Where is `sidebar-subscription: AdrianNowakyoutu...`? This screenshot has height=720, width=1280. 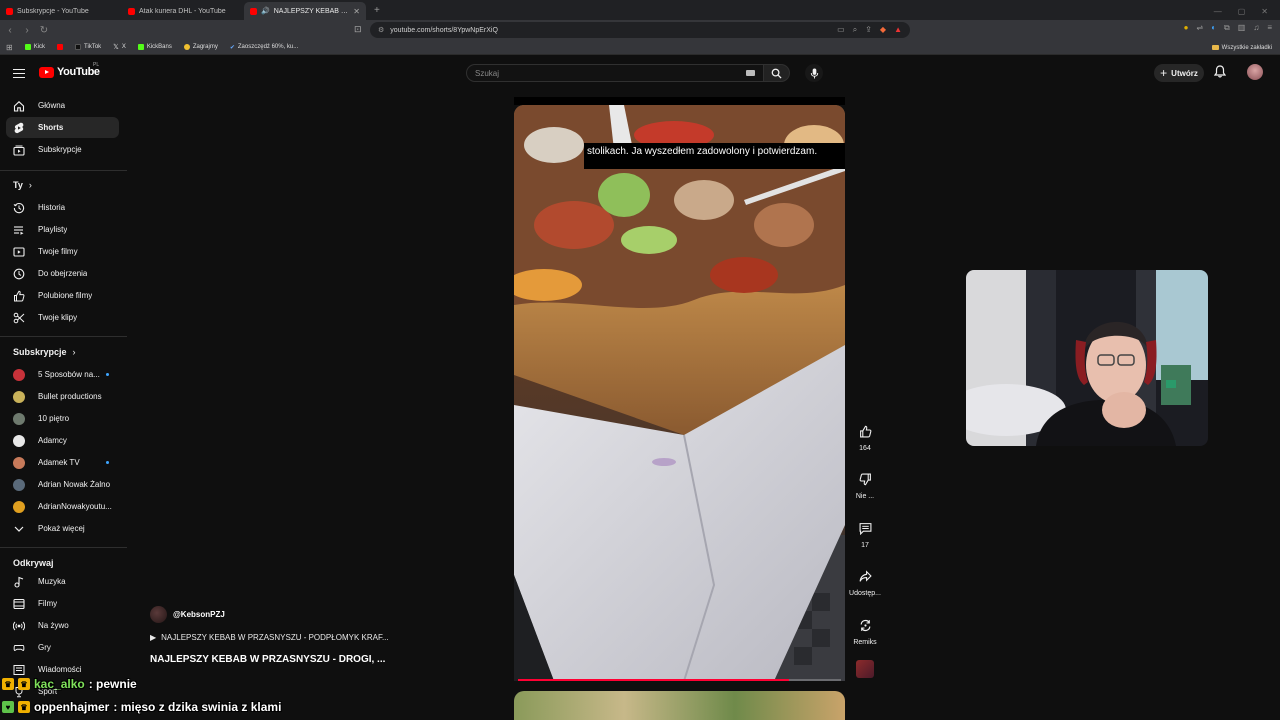 sidebar-subscription: AdrianNowakyoutu... is located at coordinates (62, 506).